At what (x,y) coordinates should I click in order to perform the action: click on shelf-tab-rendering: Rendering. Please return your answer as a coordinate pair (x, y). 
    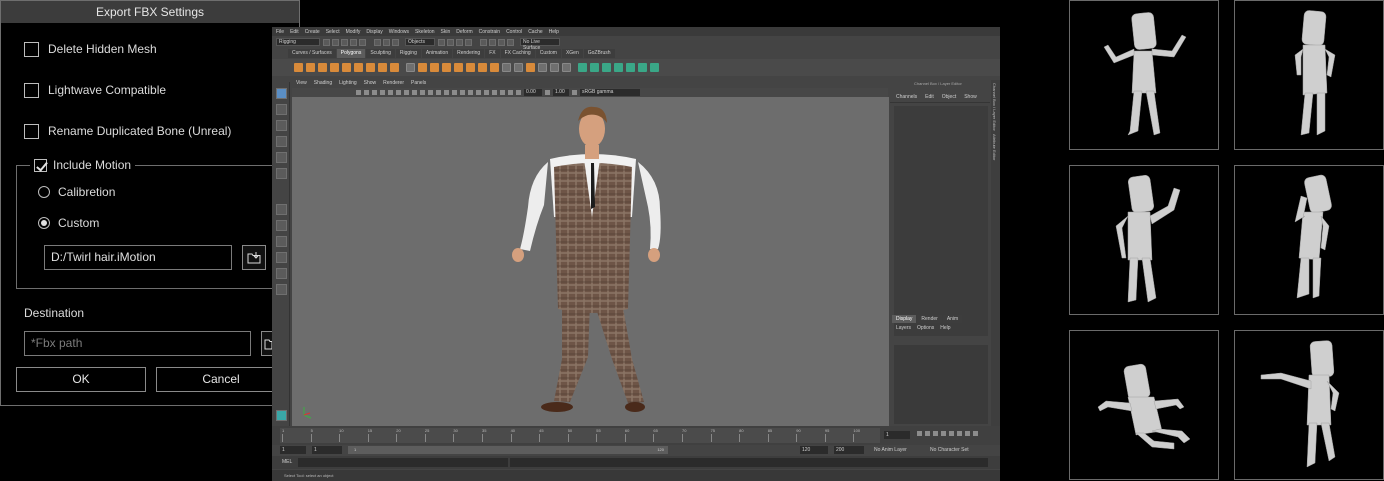
    Looking at the image, I should click on (469, 53).